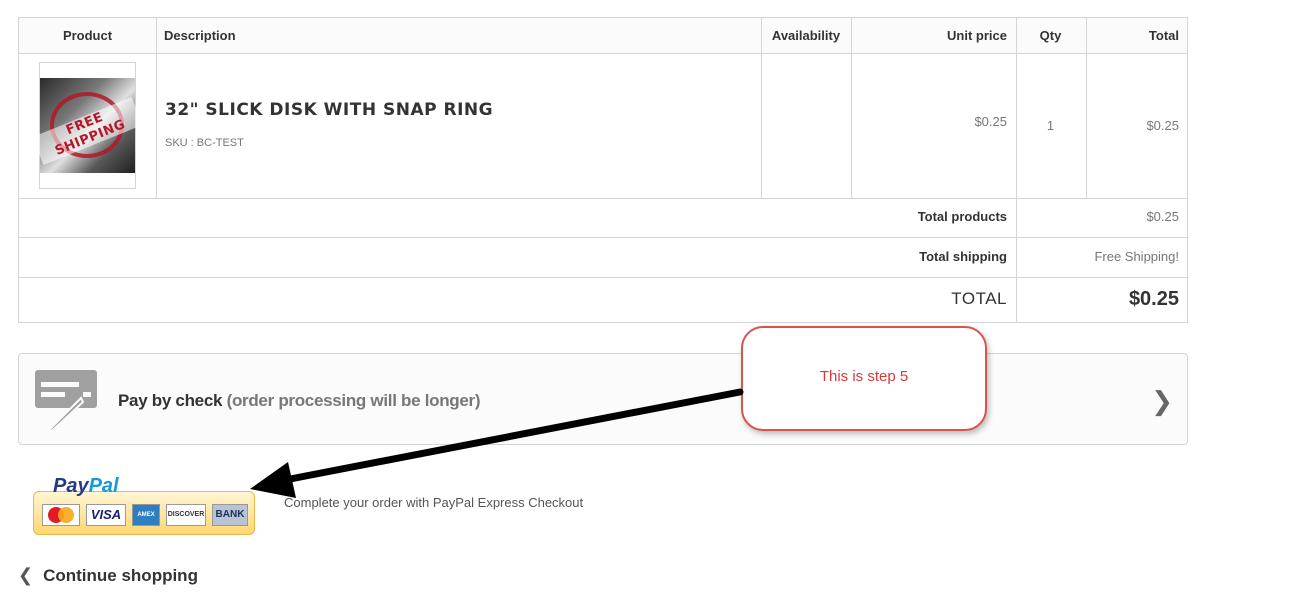 The height and width of the screenshot is (611, 1304). Describe the element at coordinates (1162, 125) in the screenshot. I see `product-total: $0.25` at that location.